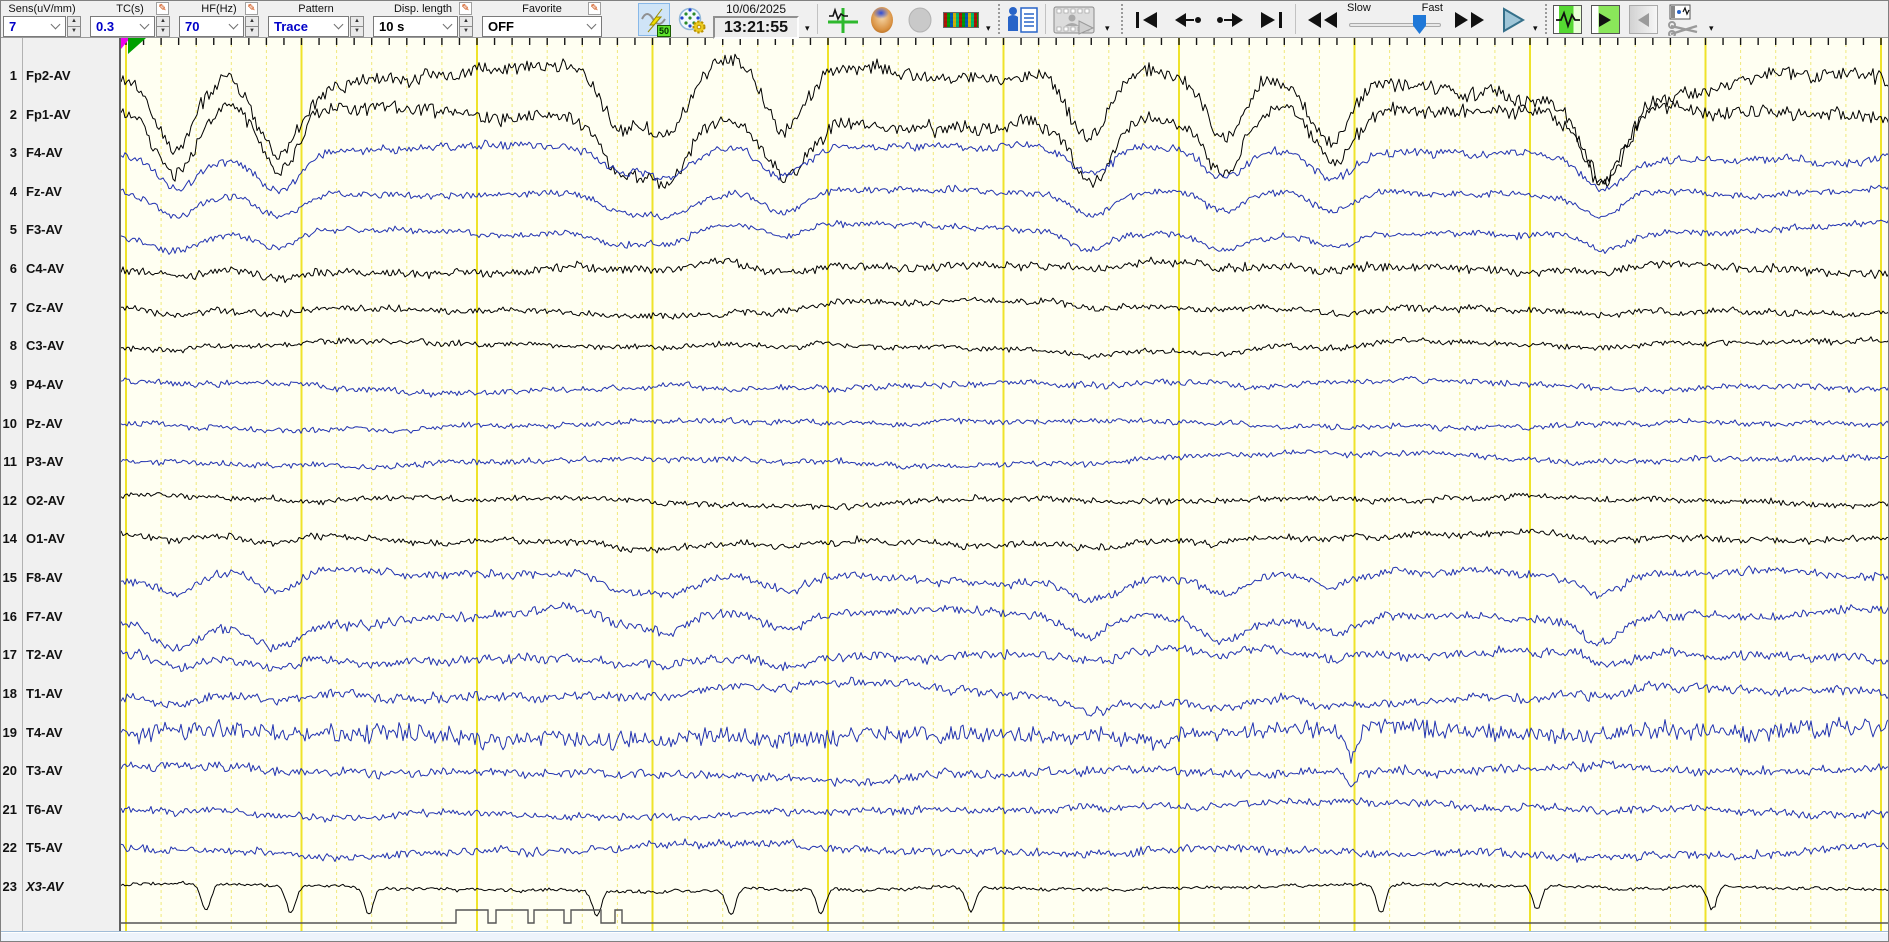 Image resolution: width=1889 pixels, height=942 pixels. I want to click on sens-spin-down-button: ▼, so click(74, 32).